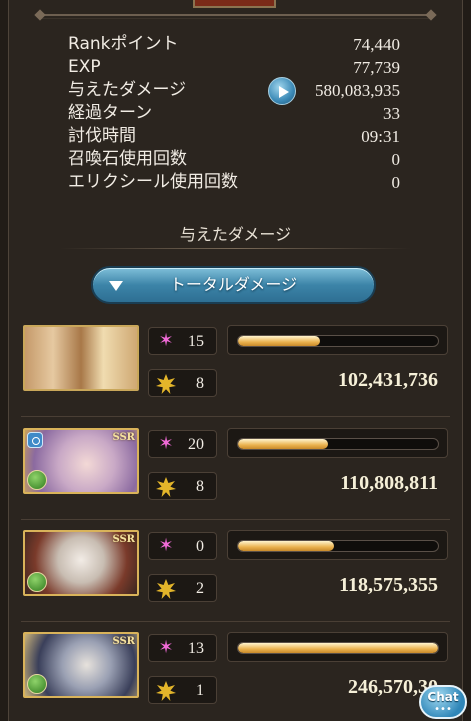 This screenshot has width=471, height=721. I want to click on total-damage-button: トータルダメージ, so click(233, 285).